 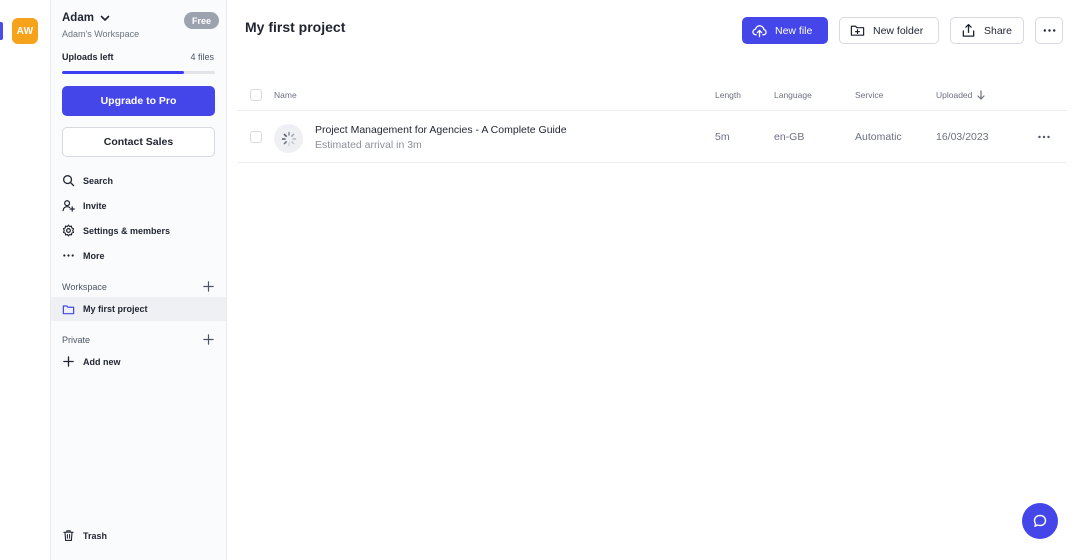 What do you see at coordinates (728, 95) in the screenshot?
I see `column-length: Length` at bounding box center [728, 95].